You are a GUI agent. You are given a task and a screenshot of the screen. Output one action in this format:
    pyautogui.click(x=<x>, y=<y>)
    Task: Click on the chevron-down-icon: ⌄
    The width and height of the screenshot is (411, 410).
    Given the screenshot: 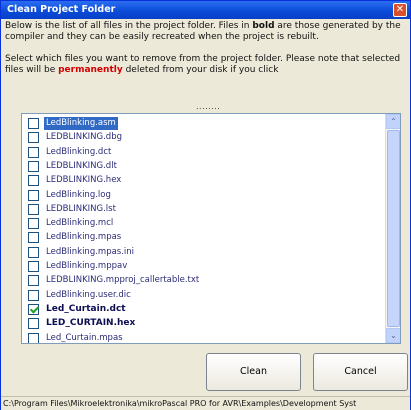 What is the action you would take?
    pyautogui.click(x=393, y=335)
    